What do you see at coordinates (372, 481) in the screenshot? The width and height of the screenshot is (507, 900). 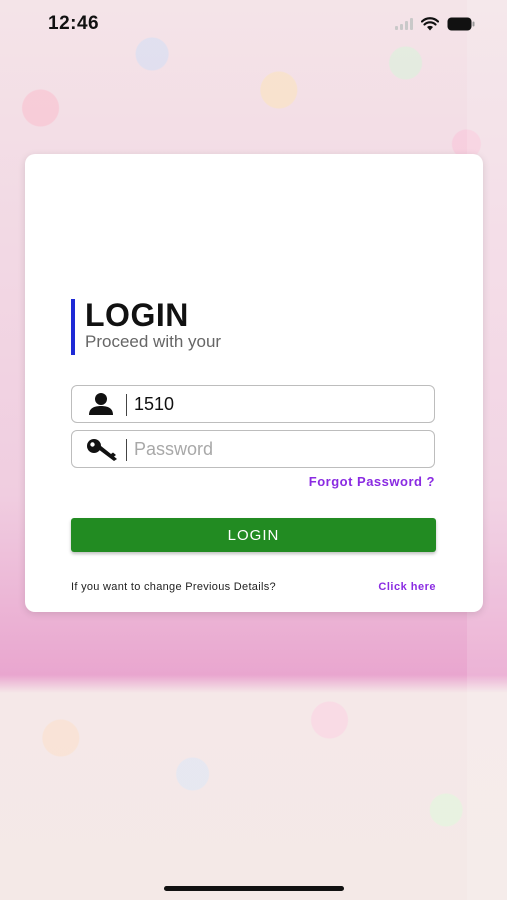 I see `forgot-password-link: Forgot Password ?` at bounding box center [372, 481].